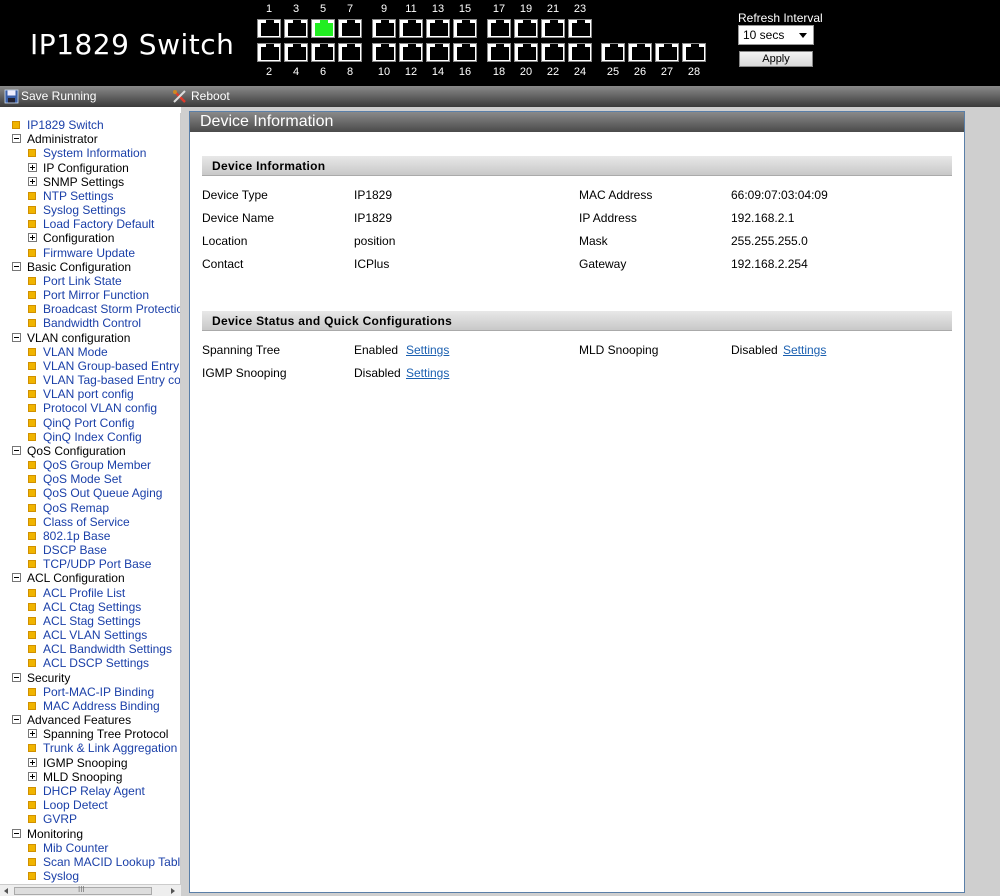 Image resolution: width=1000 pixels, height=896 pixels. I want to click on sidebar-item-dscp-base: DSCP Base, so click(90, 550).